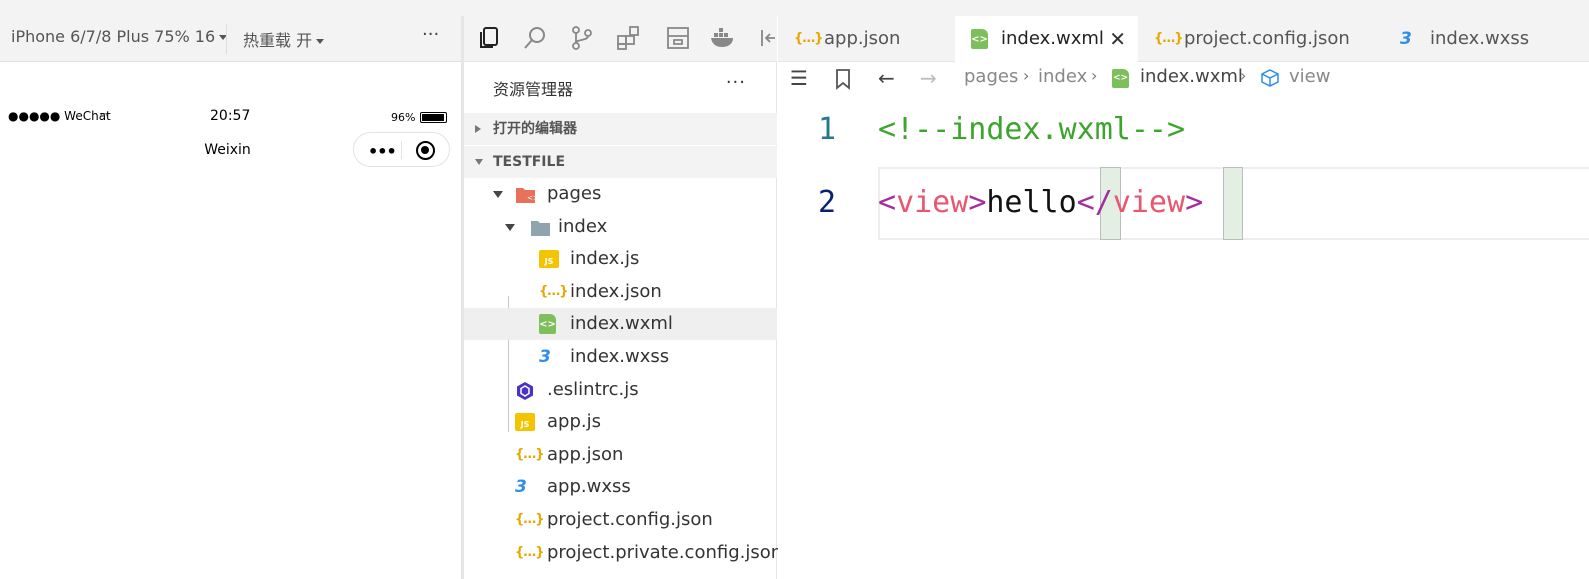  Describe the element at coordinates (593, 389) in the screenshot. I see `tree-item-label: .eslintrc.js` at that location.